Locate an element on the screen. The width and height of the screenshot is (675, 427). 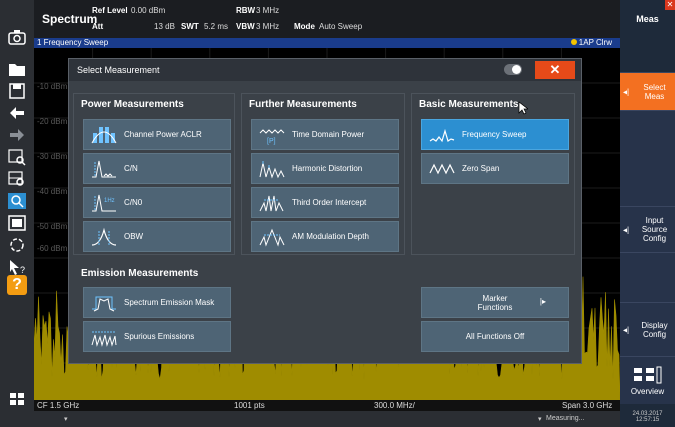
att-value: 13 dB is located at coordinates (164, 26).